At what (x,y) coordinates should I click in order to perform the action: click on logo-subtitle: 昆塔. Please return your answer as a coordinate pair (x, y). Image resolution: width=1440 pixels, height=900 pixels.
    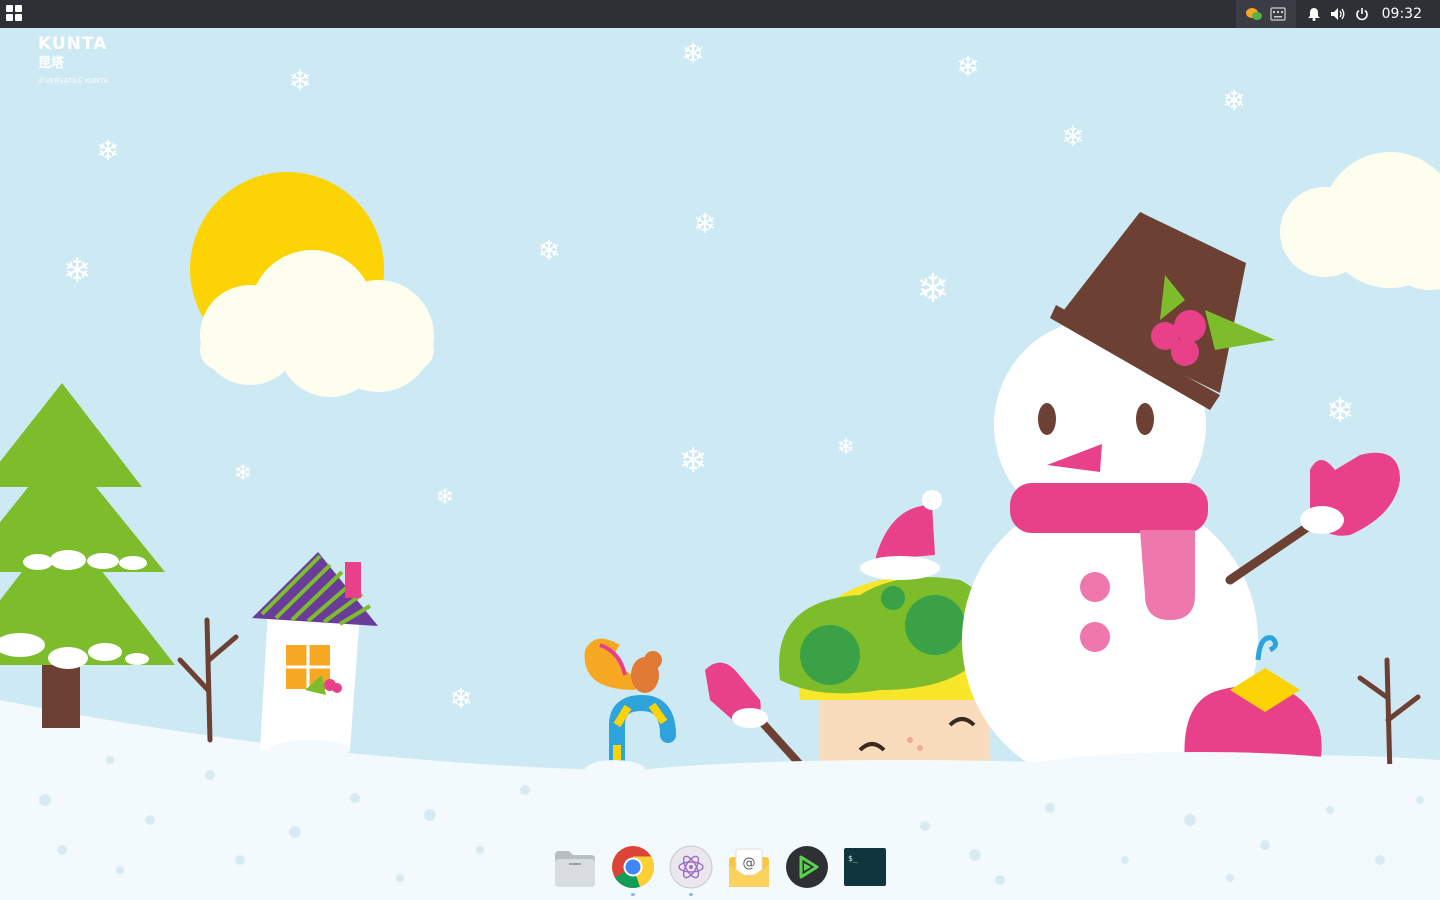
    Looking at the image, I should click on (51, 63).